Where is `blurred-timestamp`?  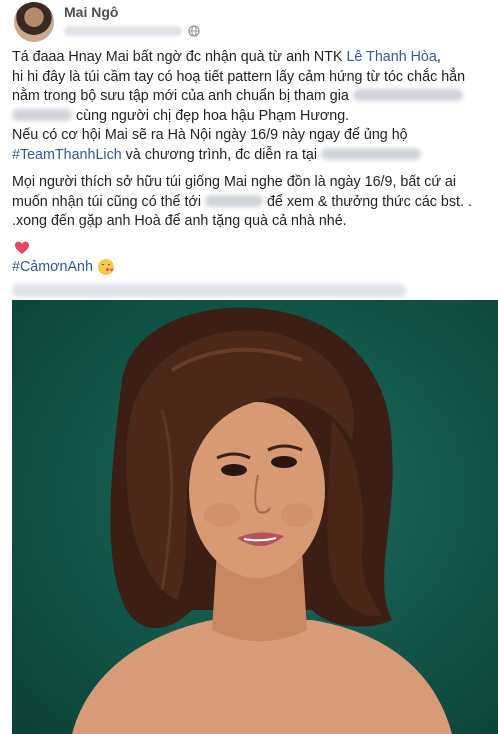 blurred-timestamp is located at coordinates (123, 31).